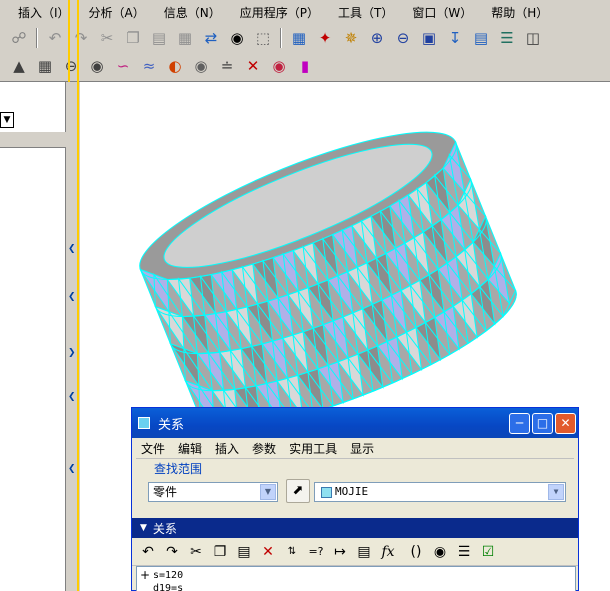 This screenshot has height=591, width=610. I want to click on spin-center-icon: ✵, so click(351, 38).